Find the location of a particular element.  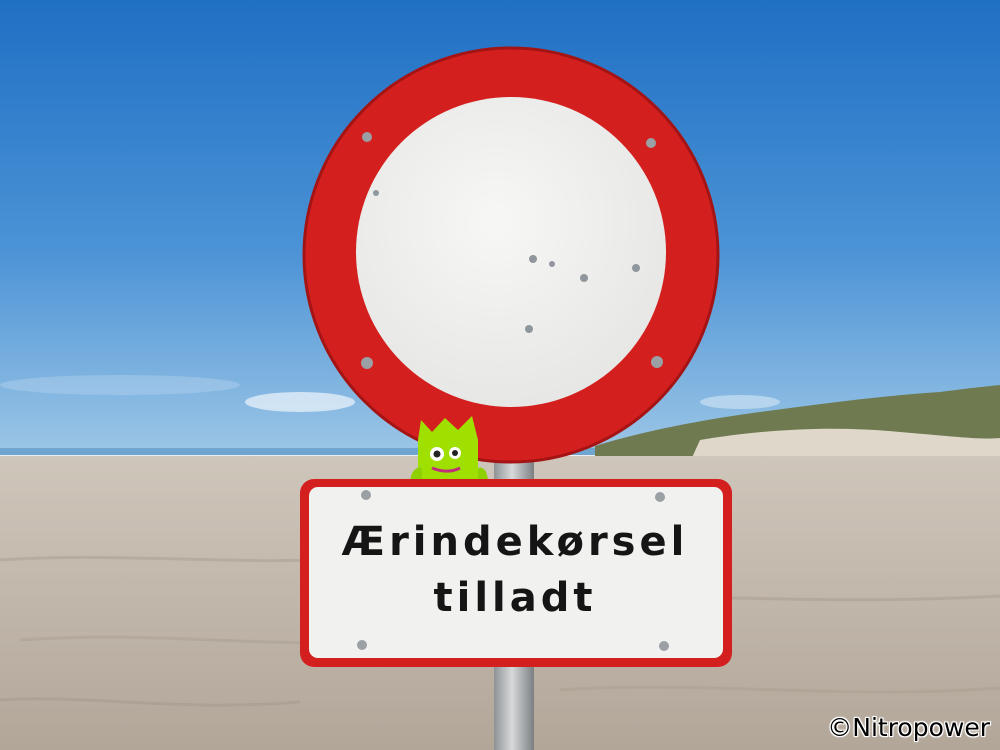

watermark-credit: ©Nitropower is located at coordinates (908, 727).